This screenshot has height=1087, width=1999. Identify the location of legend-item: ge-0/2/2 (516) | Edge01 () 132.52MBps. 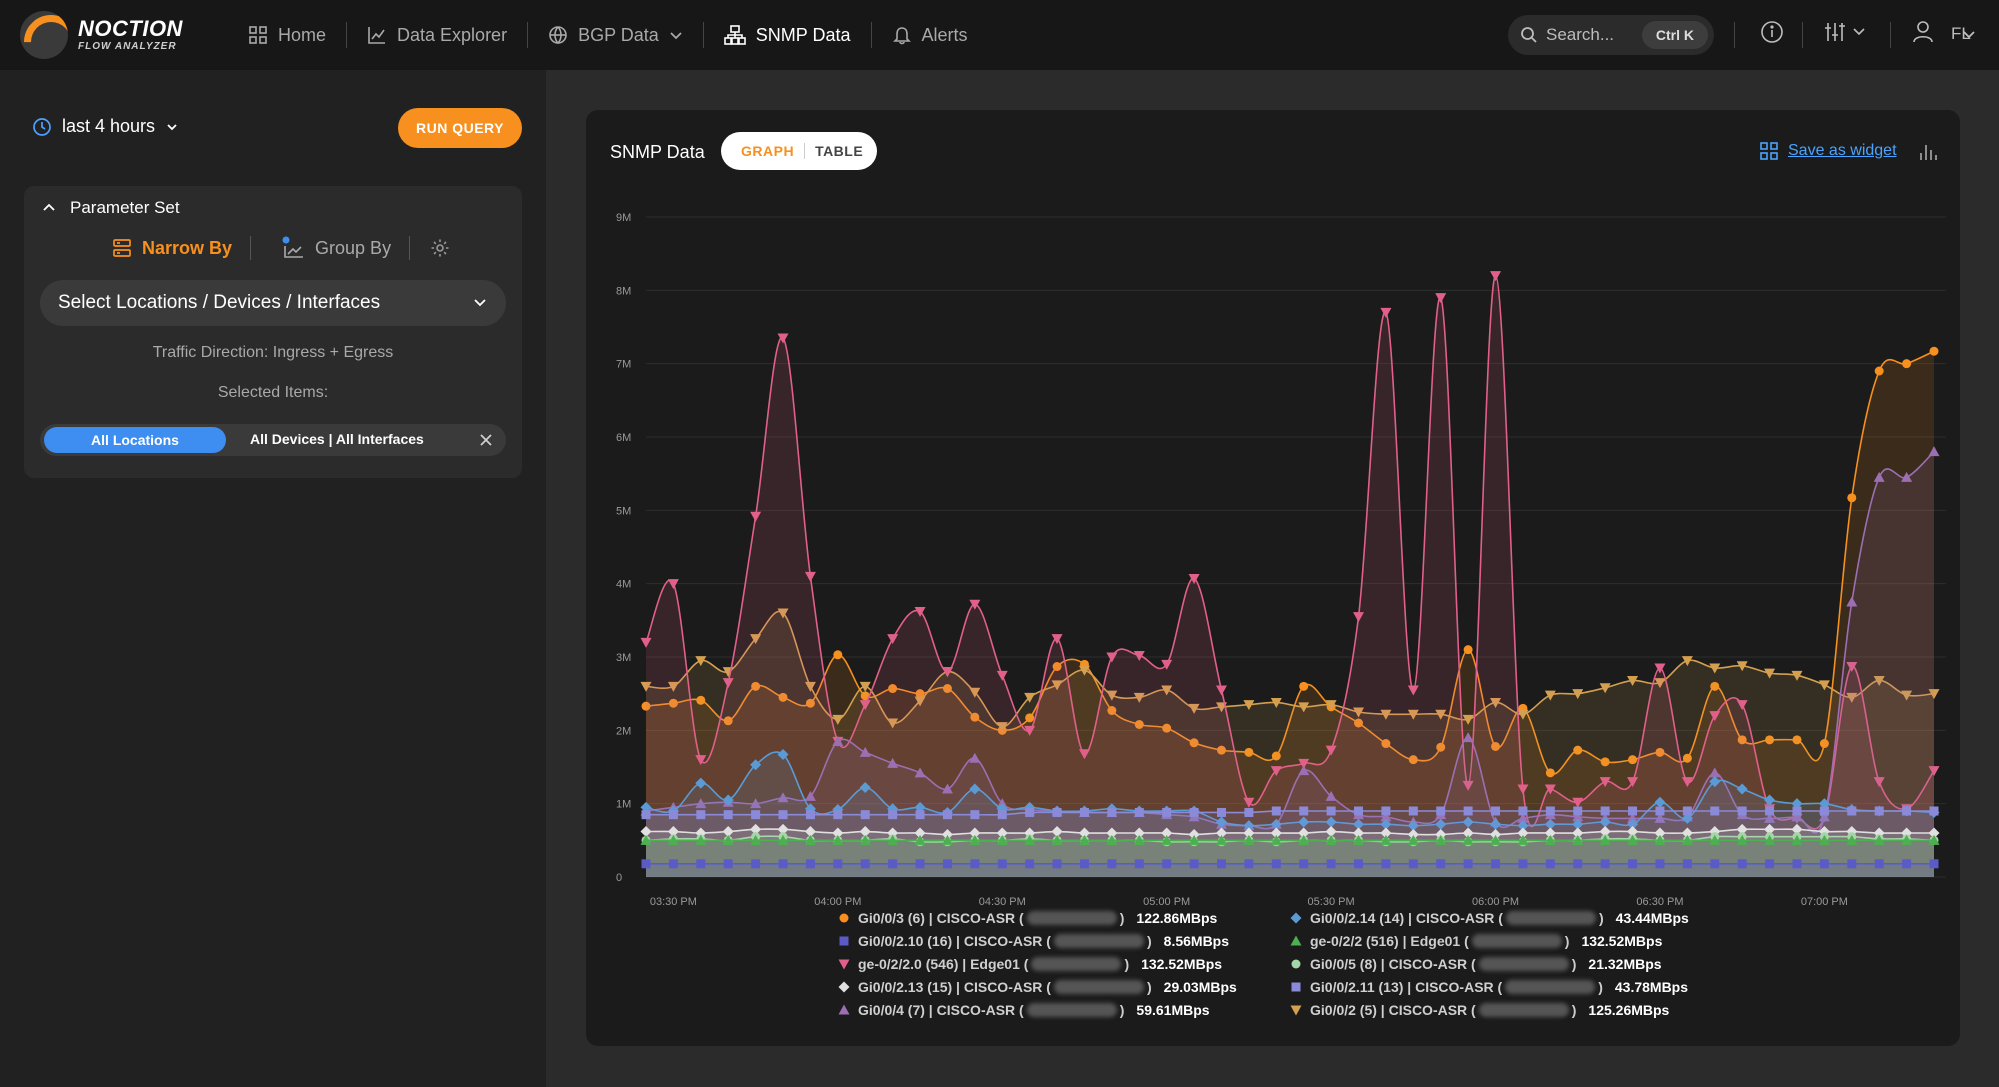
(1475, 941).